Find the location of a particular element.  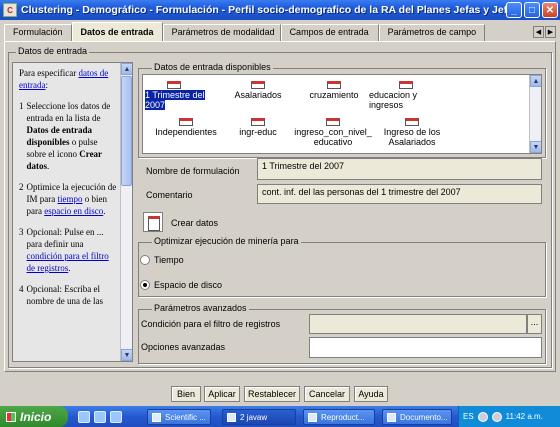

help-step-num: 3 is located at coordinates (21, 232).